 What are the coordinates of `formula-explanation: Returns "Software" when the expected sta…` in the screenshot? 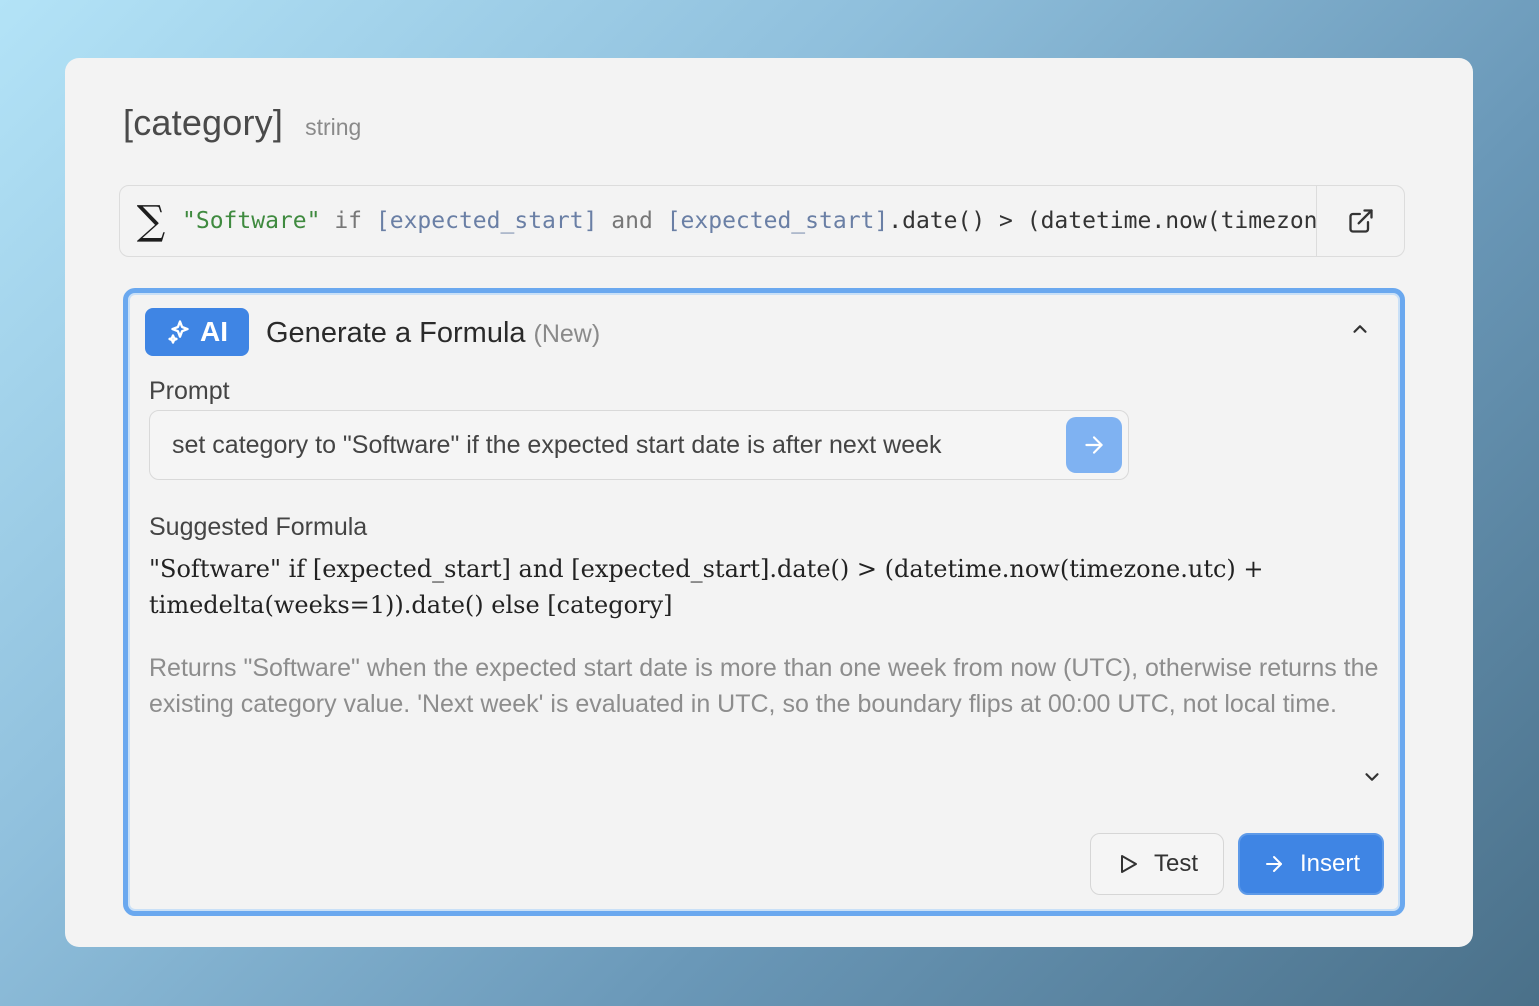 It's located at (764, 686).